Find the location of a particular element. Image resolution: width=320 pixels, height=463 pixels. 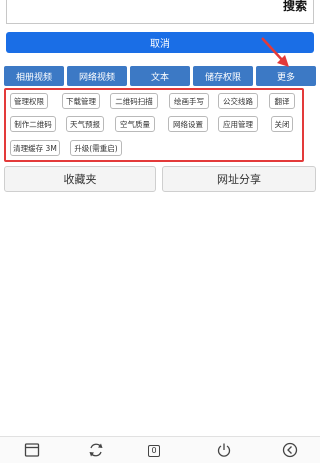

tab-storage-permission: 储存权限 is located at coordinates (223, 76).